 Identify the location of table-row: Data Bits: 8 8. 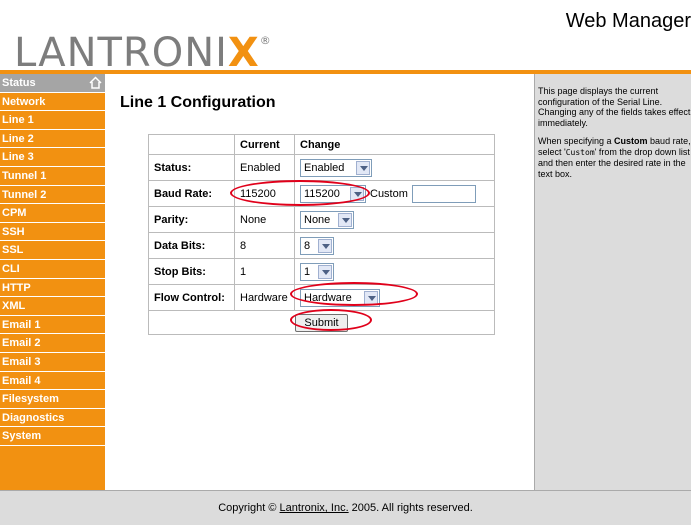
(321, 245).